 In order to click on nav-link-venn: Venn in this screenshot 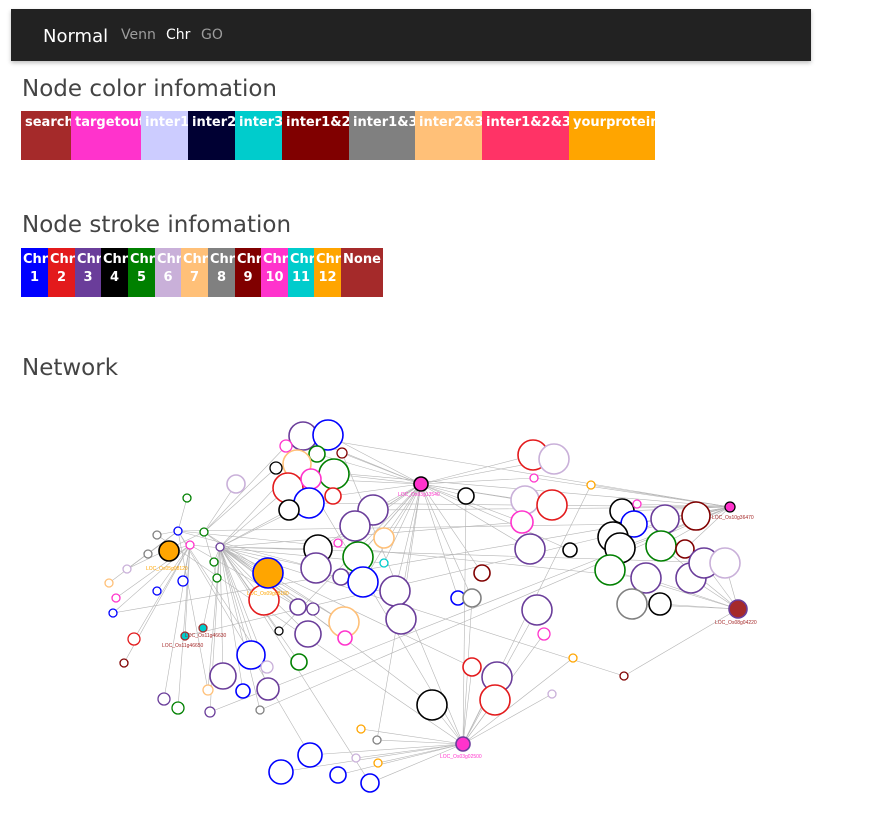, I will do `click(138, 35)`.